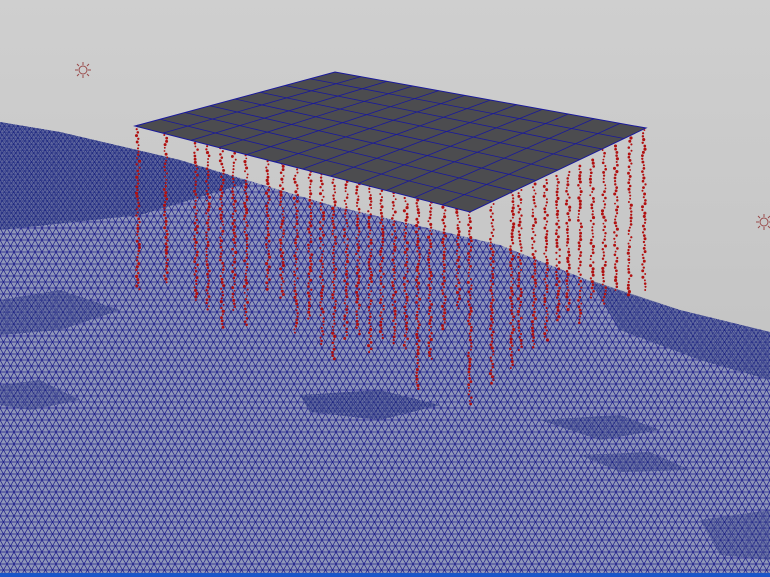 Image resolution: width=770 pixels, height=577 pixels. I want to click on viewport-active-border, so click(385, 575).